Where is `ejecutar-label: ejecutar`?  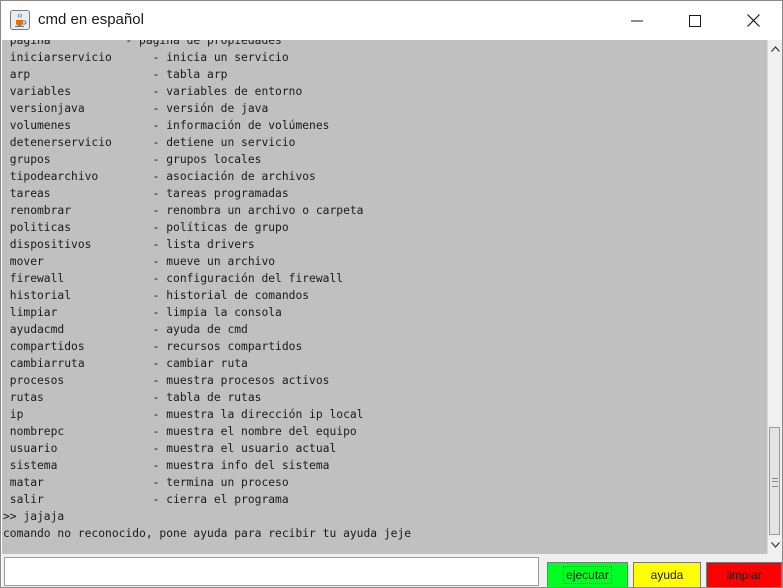 ejecutar-label: ejecutar is located at coordinates (587, 575).